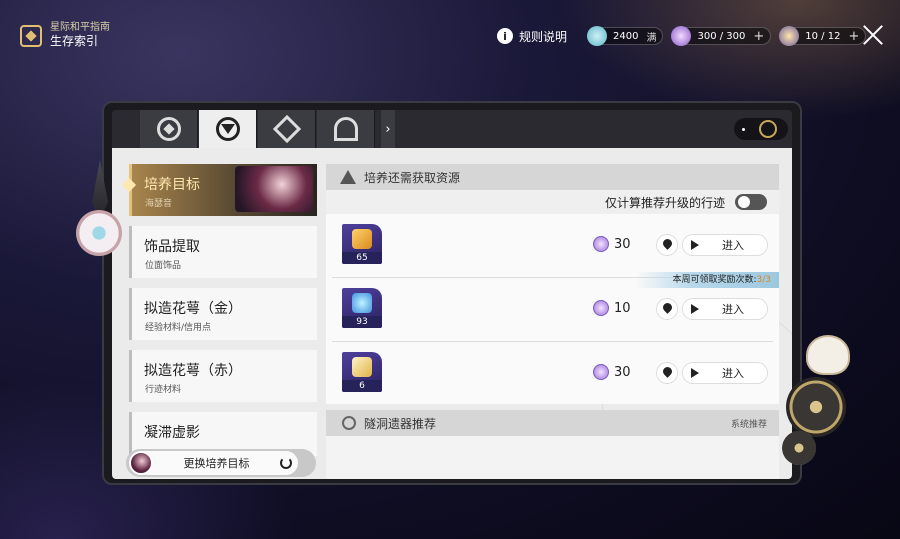 The image size is (900, 539). Describe the element at coordinates (452, 129) in the screenshot. I see `category-tabs: ›` at that location.